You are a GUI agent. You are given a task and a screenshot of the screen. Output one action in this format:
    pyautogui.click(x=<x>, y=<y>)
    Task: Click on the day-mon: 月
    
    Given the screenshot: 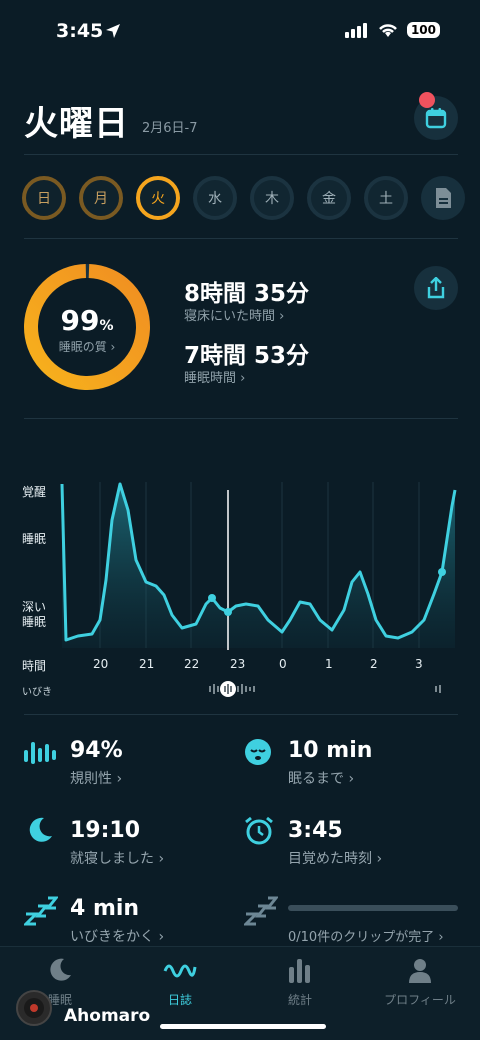 What is the action you would take?
    pyautogui.click(x=101, y=198)
    